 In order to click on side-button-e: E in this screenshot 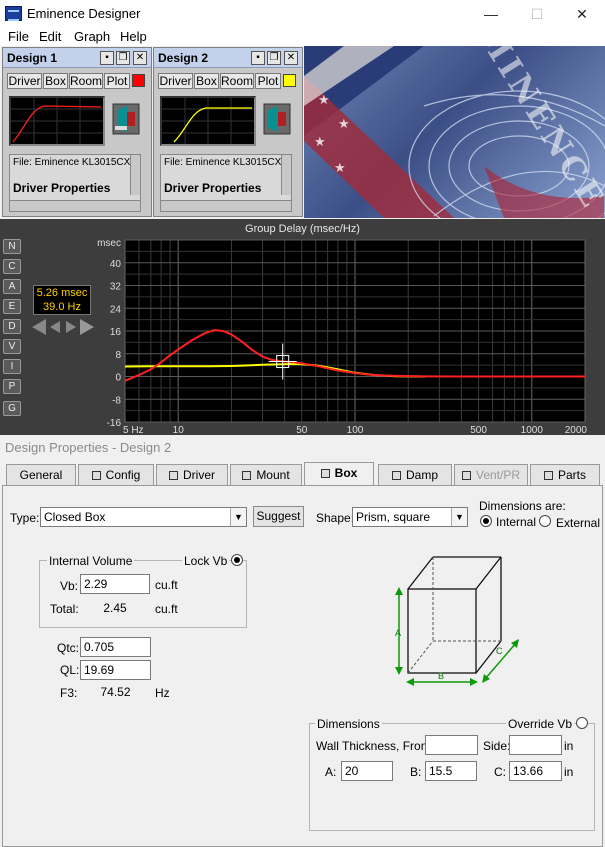, I will do `click(12, 306)`.